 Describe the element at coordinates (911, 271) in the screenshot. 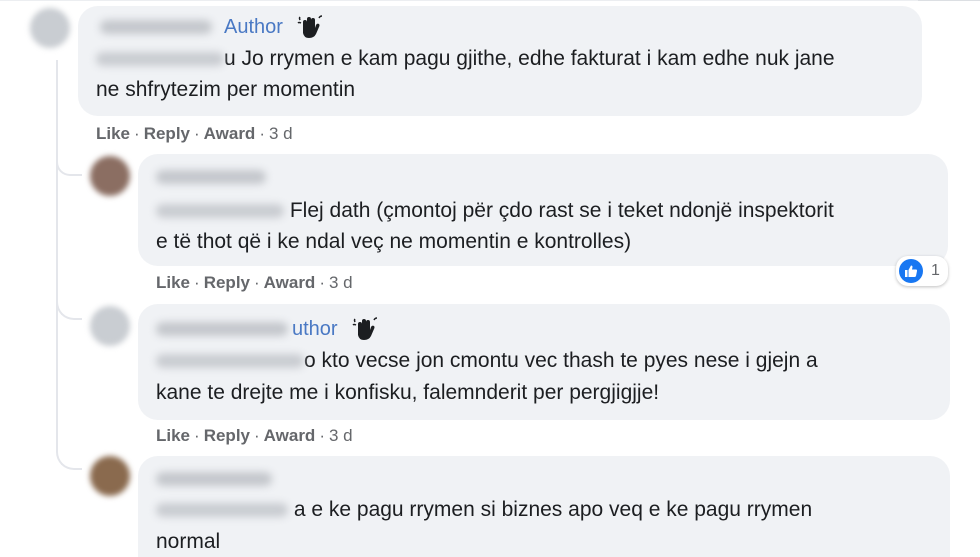

I see `thumbs-up-icon` at that location.